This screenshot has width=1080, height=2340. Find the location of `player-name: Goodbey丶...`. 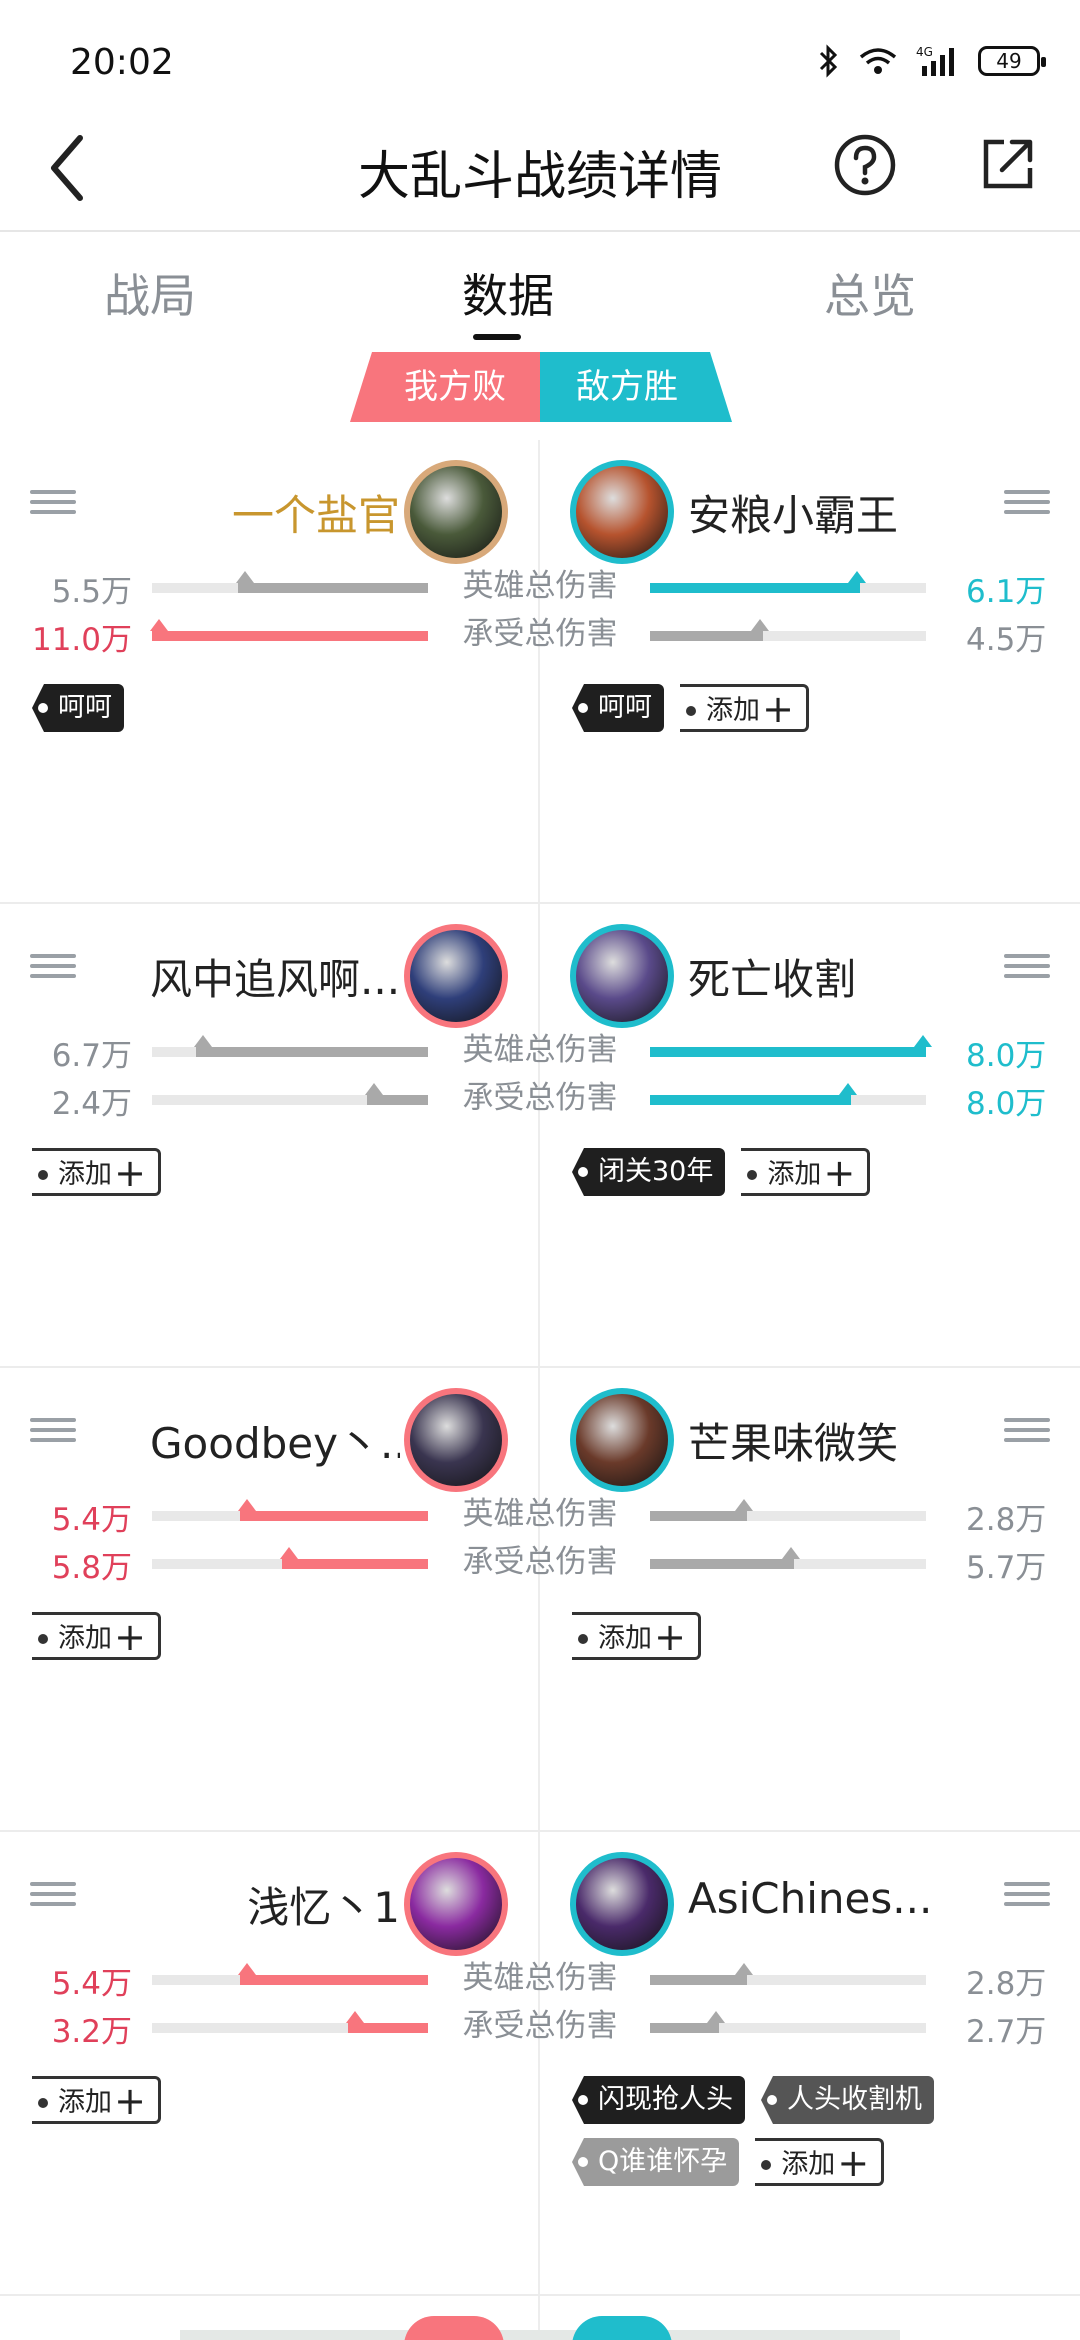

player-name: Goodbey丶... is located at coordinates (275, 1440).